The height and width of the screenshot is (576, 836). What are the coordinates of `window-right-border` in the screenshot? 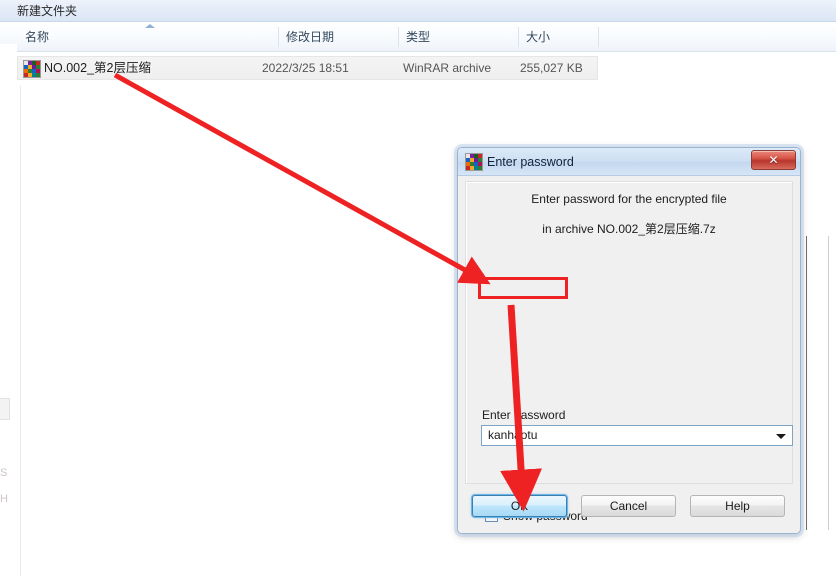 It's located at (806, 383).